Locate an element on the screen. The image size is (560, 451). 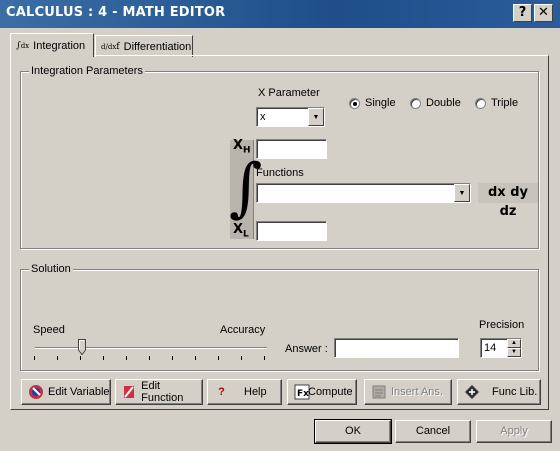
apply-button: Apply is located at coordinates (514, 431).